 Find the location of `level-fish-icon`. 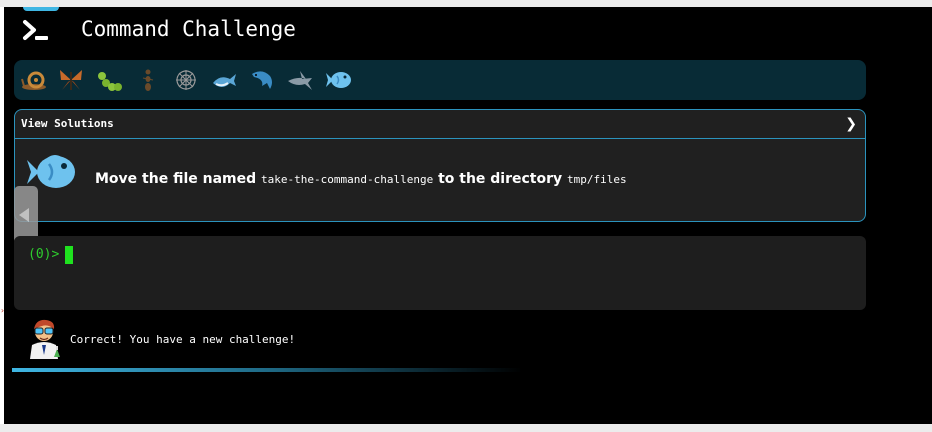

level-fish-icon is located at coordinates (338, 80).